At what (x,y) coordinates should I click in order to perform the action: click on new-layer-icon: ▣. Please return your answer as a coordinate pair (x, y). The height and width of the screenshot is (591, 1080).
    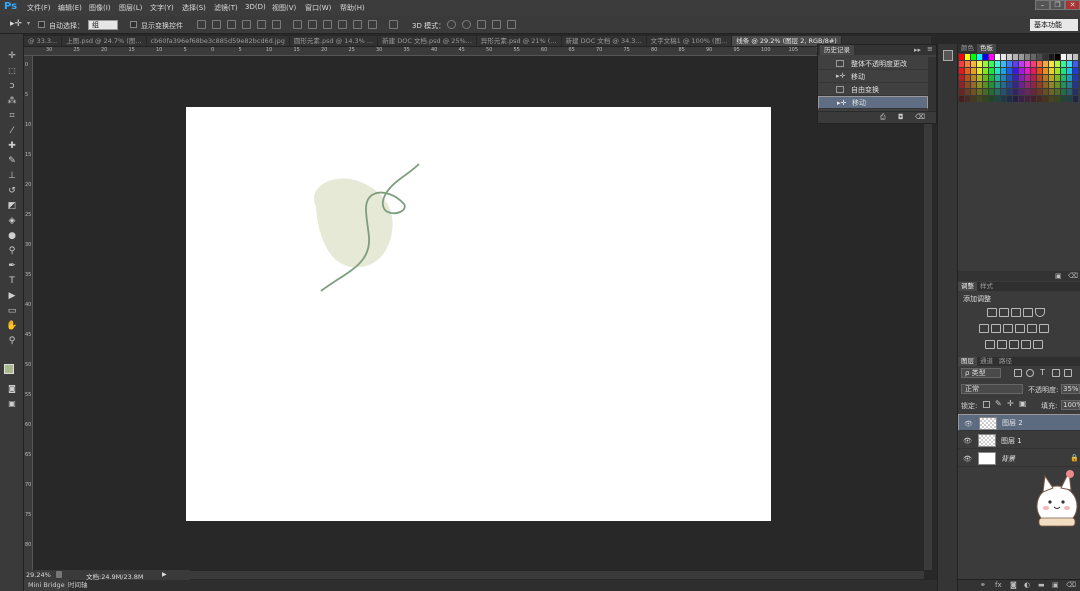
    Looking at the image, I should click on (1055, 585).